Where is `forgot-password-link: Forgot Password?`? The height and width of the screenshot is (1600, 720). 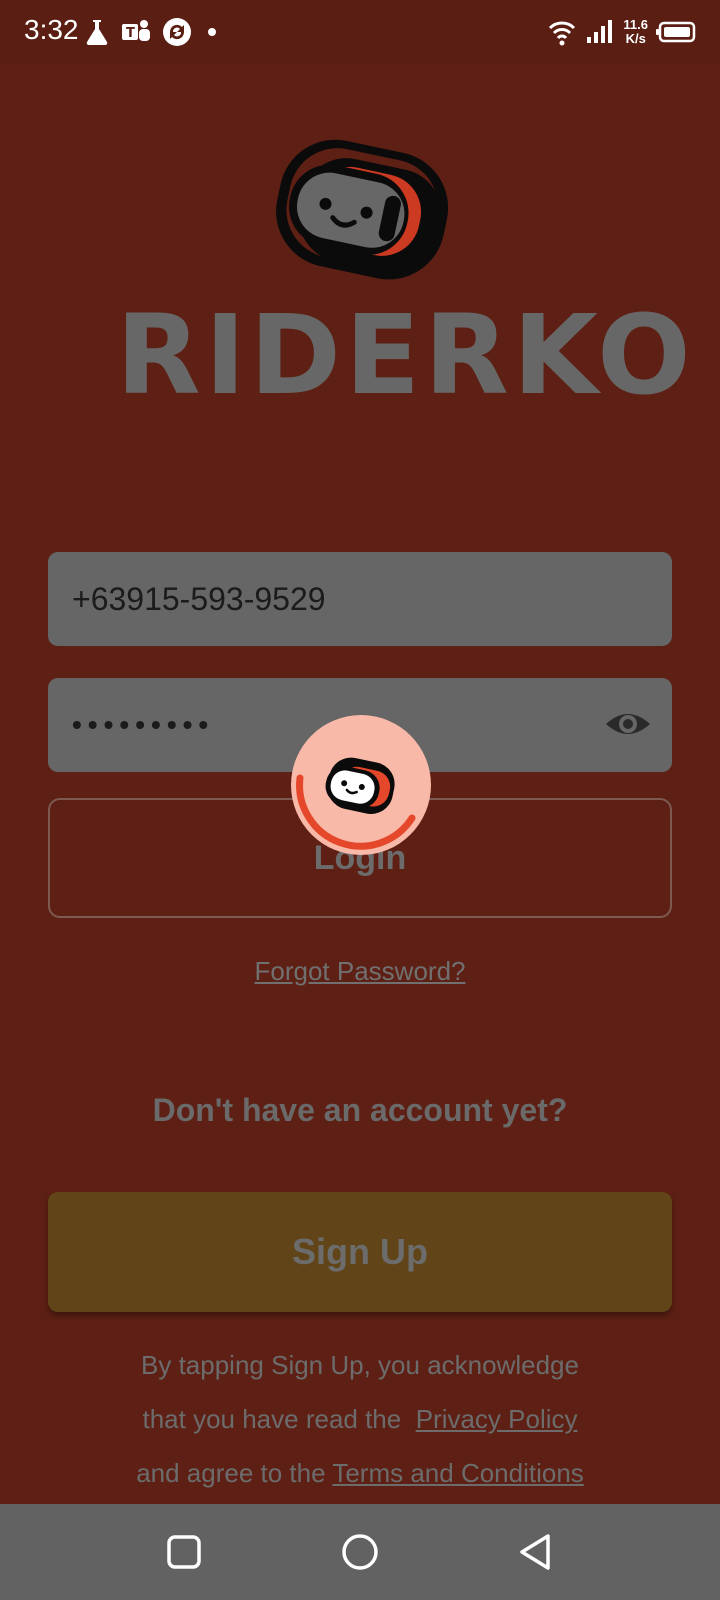
forgot-password-link: Forgot Password? is located at coordinates (360, 971).